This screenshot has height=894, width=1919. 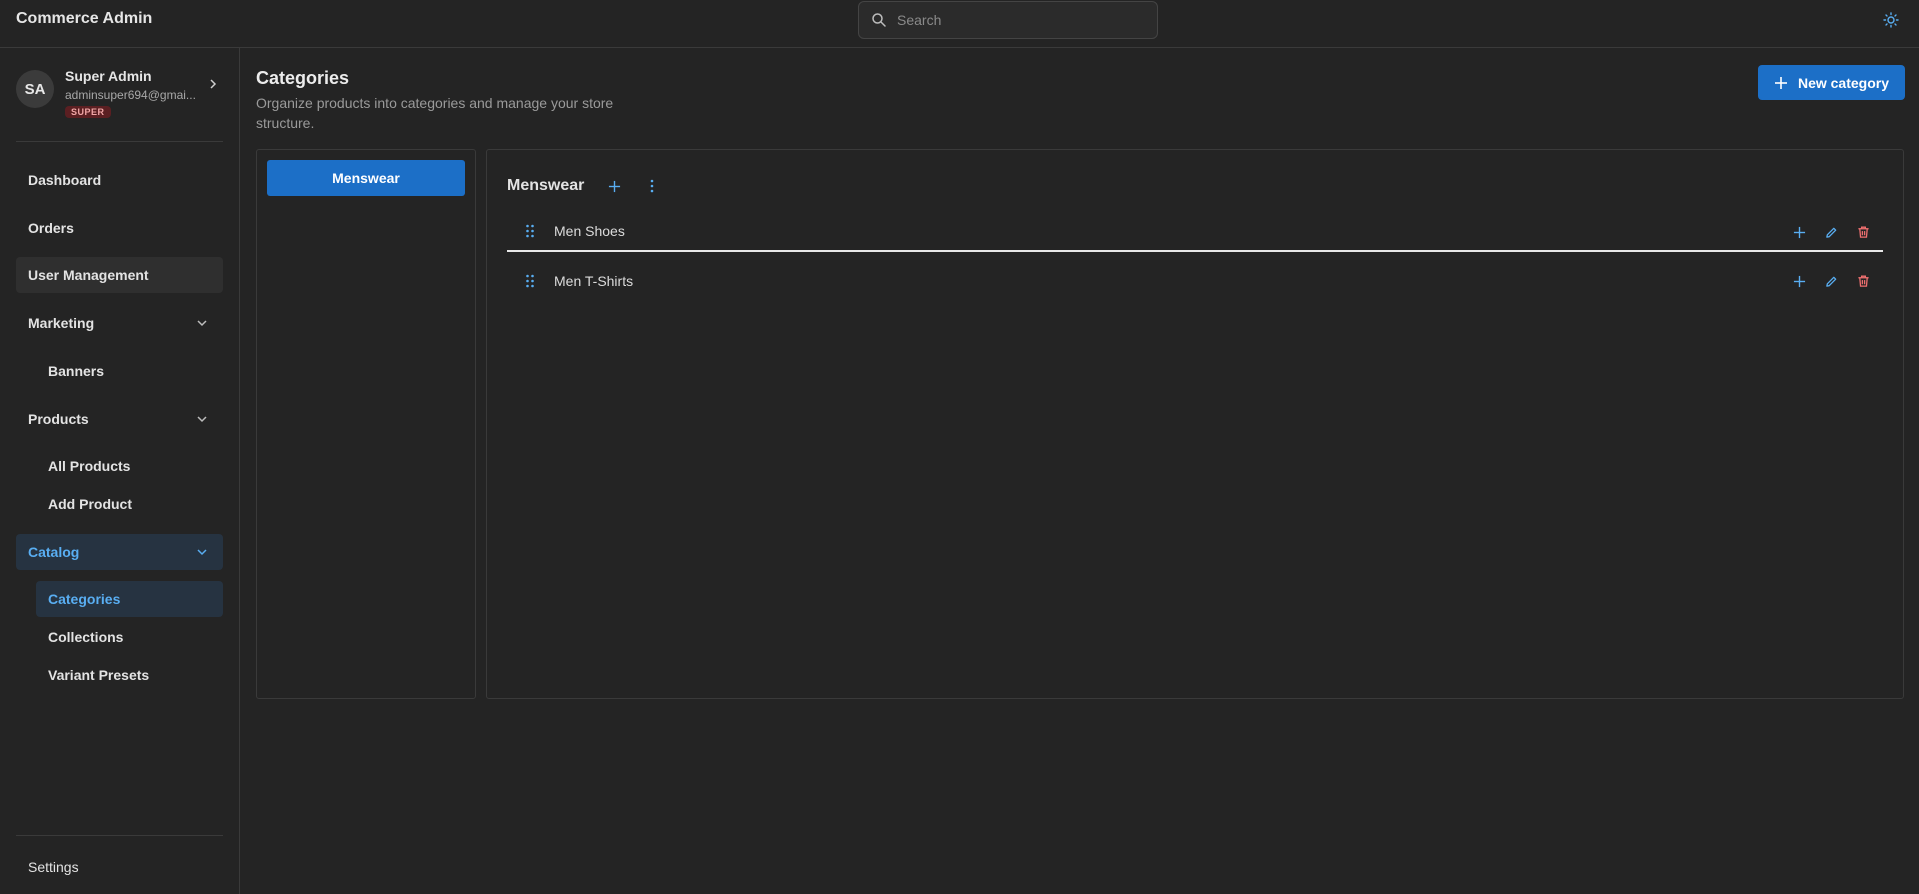 I want to click on sidebar-item-label: Collections, so click(x=86, y=637).